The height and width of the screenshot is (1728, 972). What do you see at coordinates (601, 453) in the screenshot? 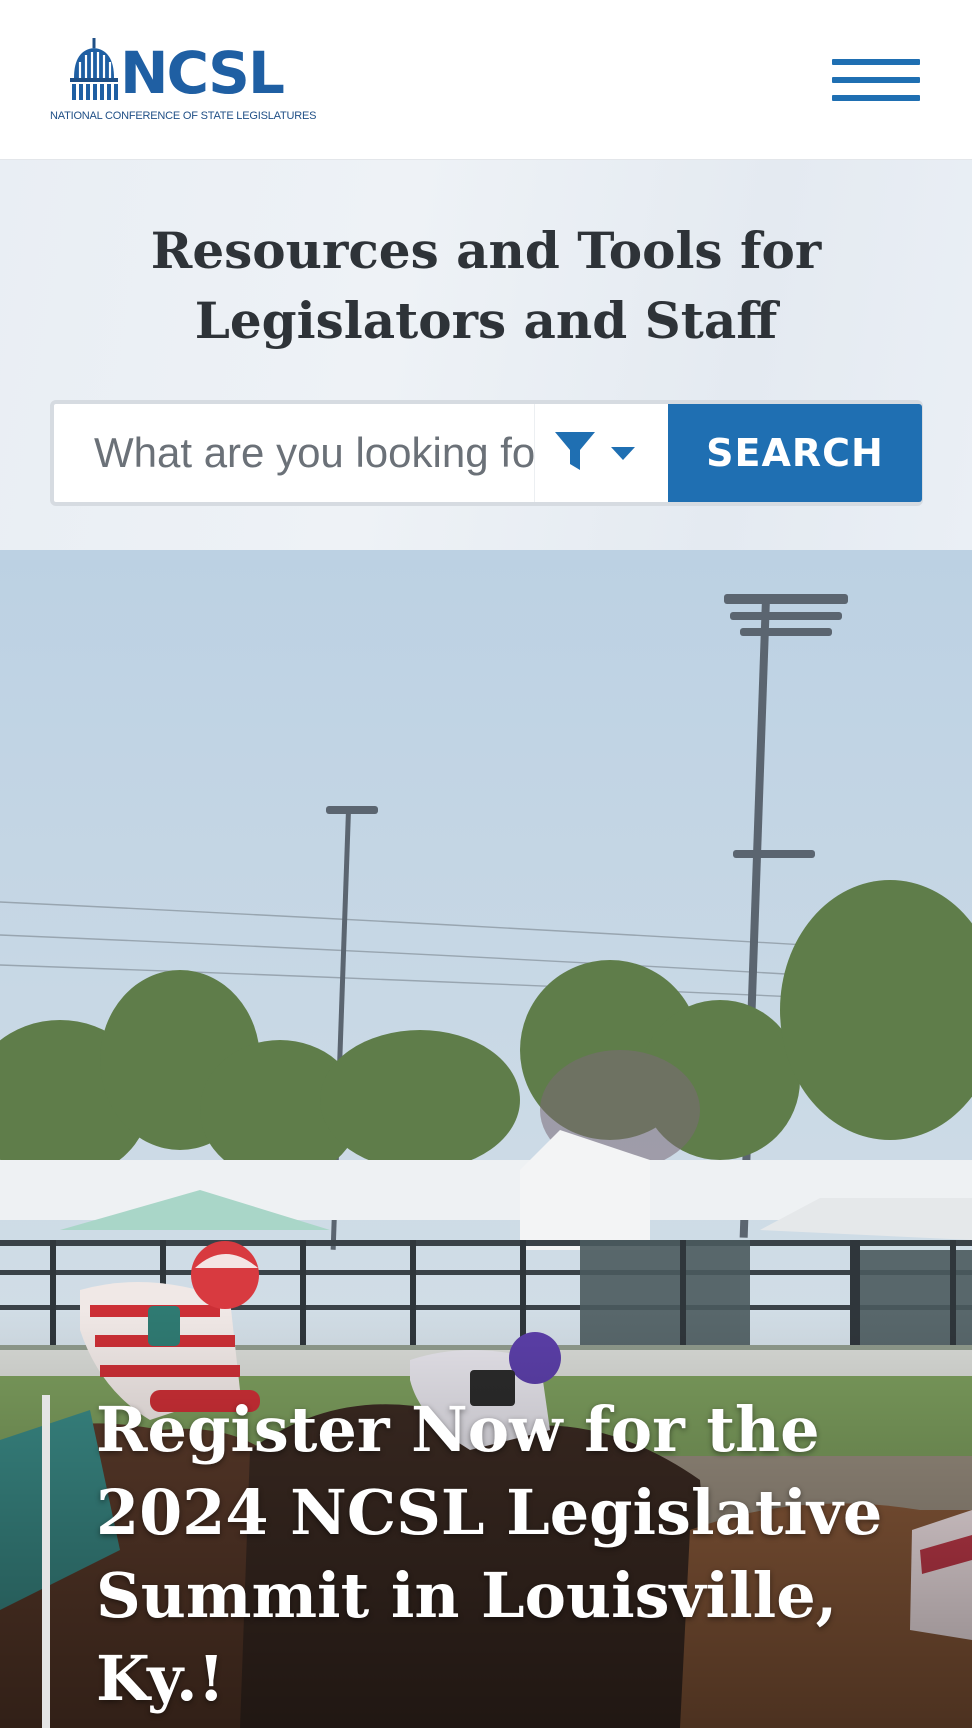
I see `filter-dropdown-button` at bounding box center [601, 453].